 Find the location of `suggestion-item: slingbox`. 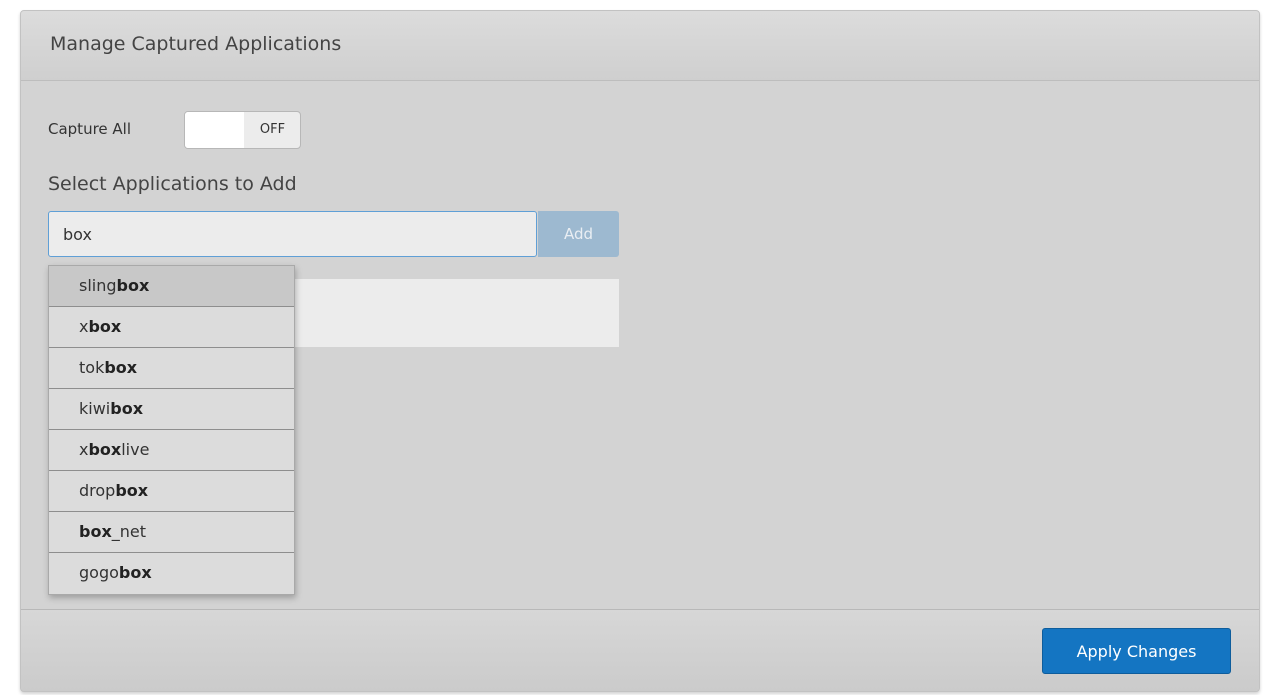

suggestion-item: slingbox is located at coordinates (171, 286).